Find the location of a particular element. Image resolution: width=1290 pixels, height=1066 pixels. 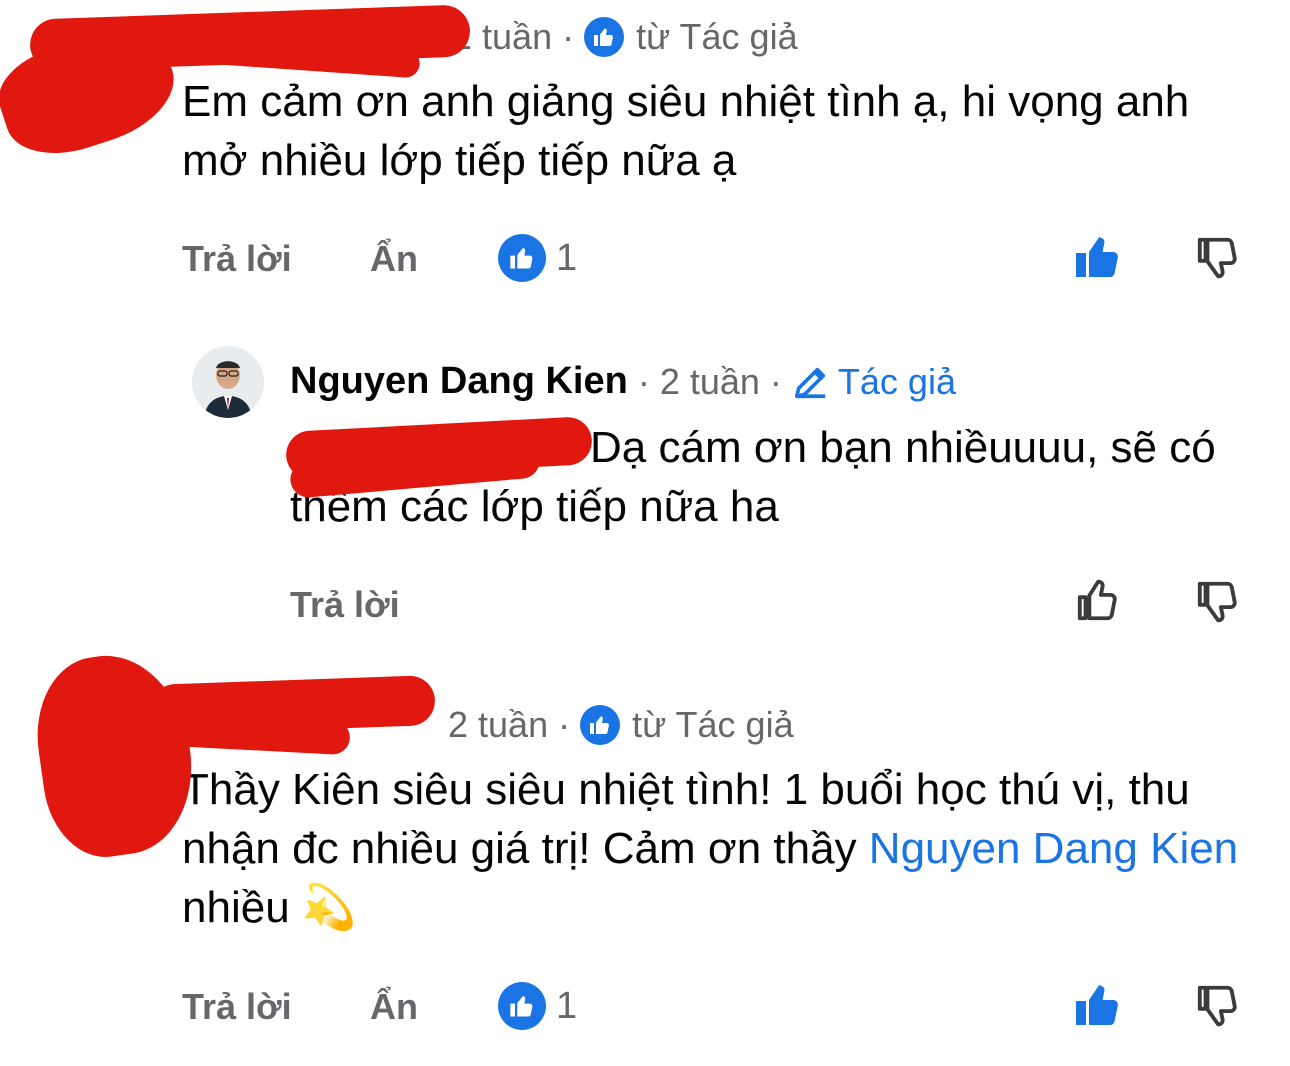

author-badge-text: Tác giả is located at coordinates (896, 381).